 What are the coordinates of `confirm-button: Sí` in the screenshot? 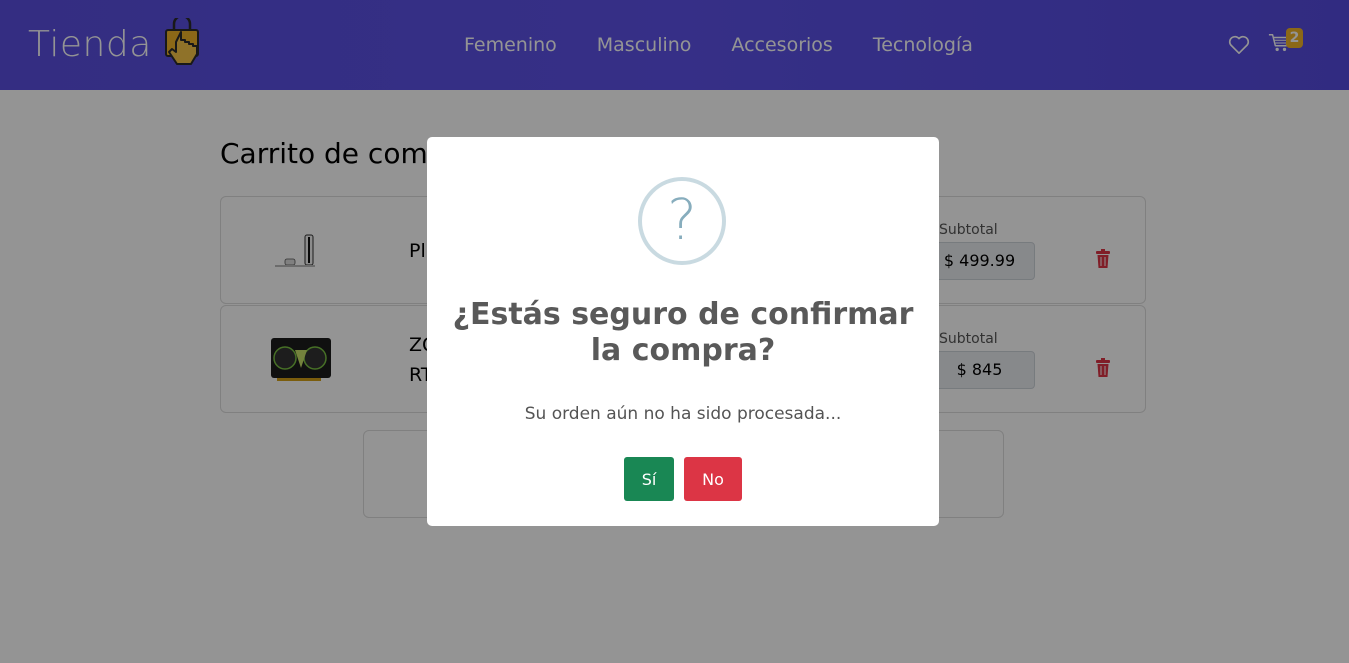 It's located at (649, 479).